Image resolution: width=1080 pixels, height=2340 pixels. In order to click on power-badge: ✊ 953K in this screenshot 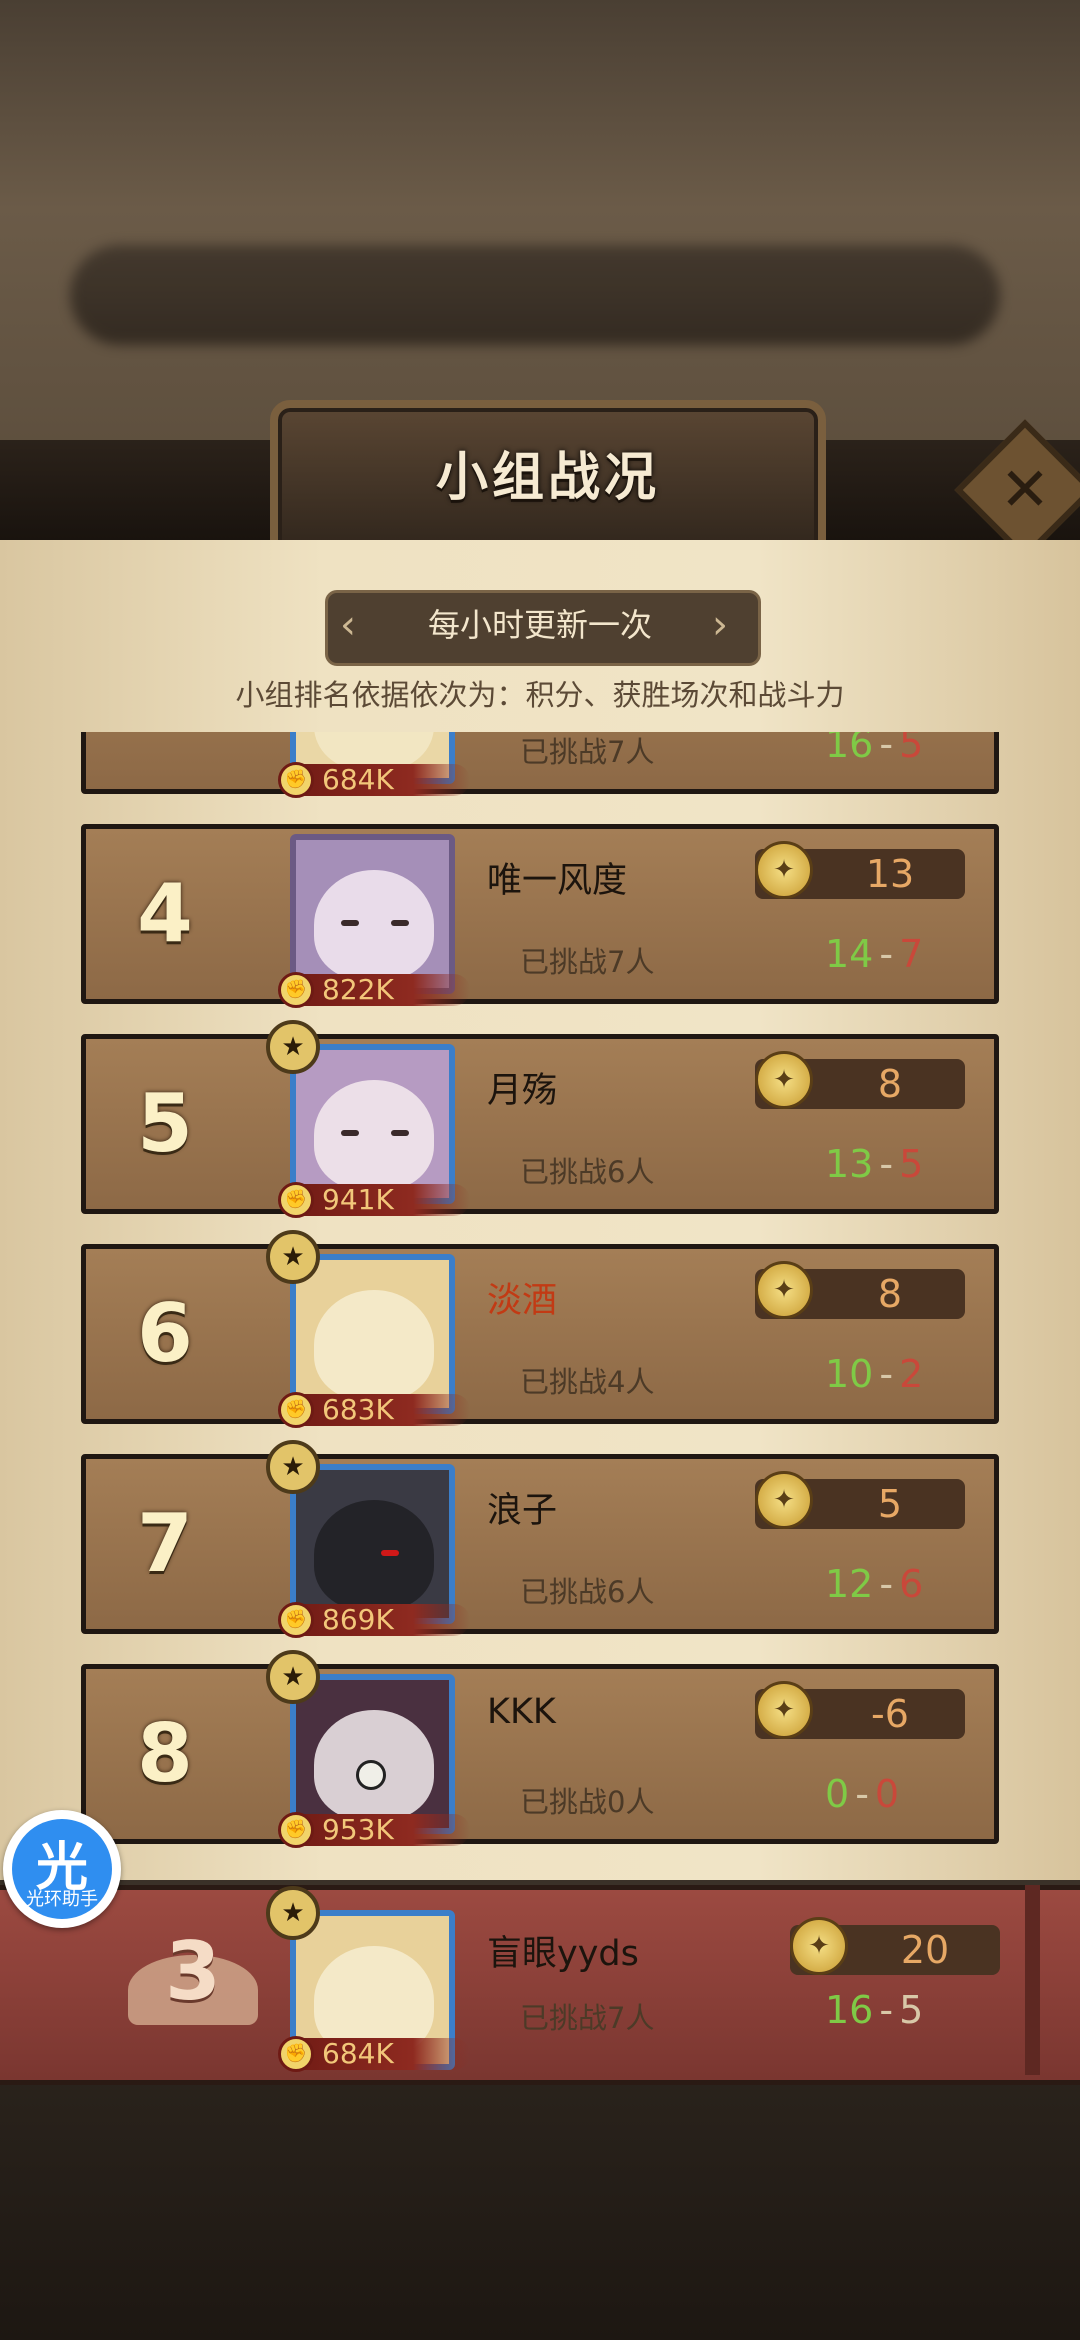, I will do `click(374, 1830)`.